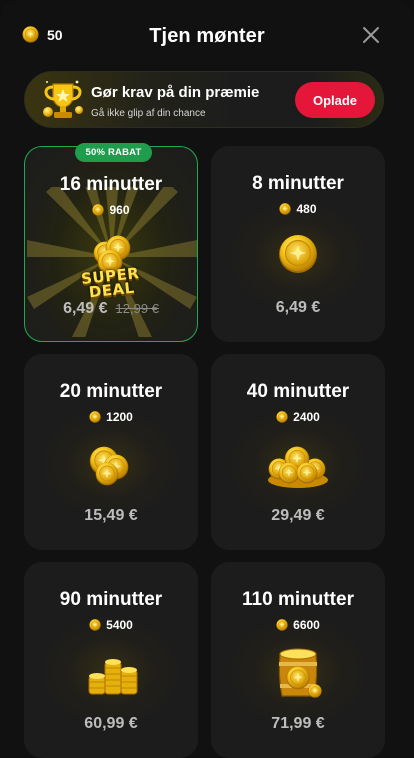 The height and width of the screenshot is (758, 414). I want to click on offer-card-40-min: 40 minutter 2400 29,49 €, so click(298, 452).